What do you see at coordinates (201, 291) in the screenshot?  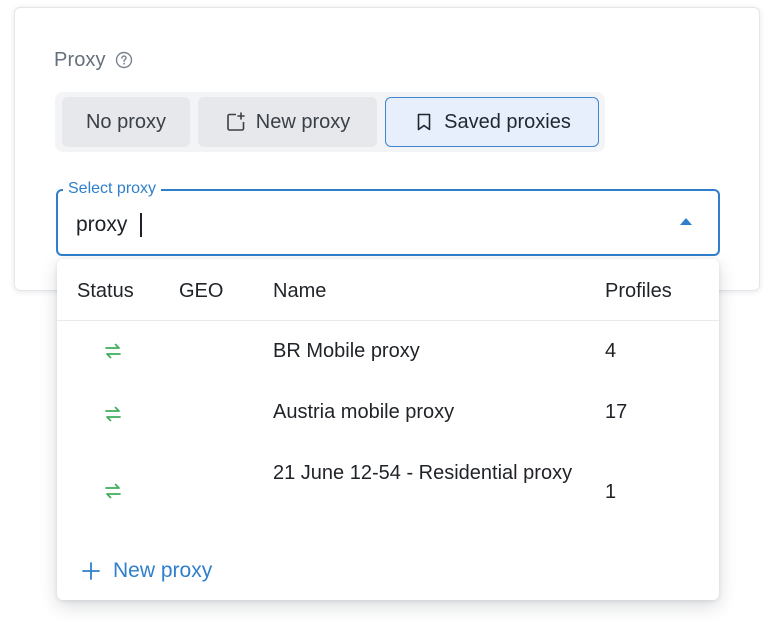 I see `column-geo: GEO` at bounding box center [201, 291].